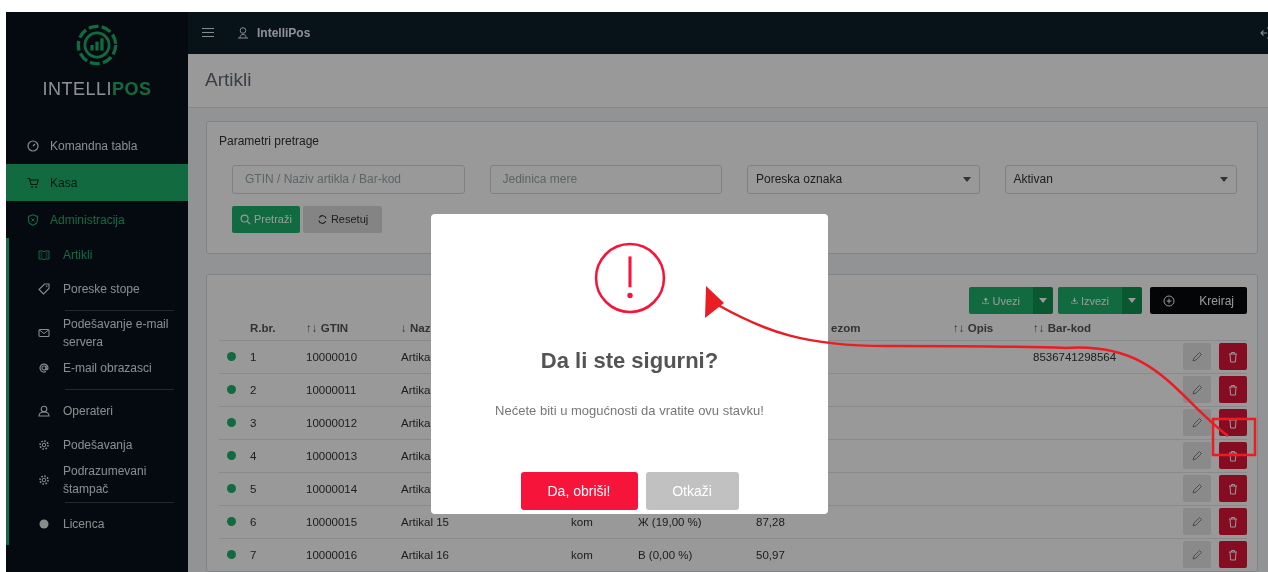 Image resolution: width=1268 pixels, height=572 pixels. What do you see at coordinates (1075, 357) in the screenshot?
I see `table-cell-text: 8536741298564` at bounding box center [1075, 357].